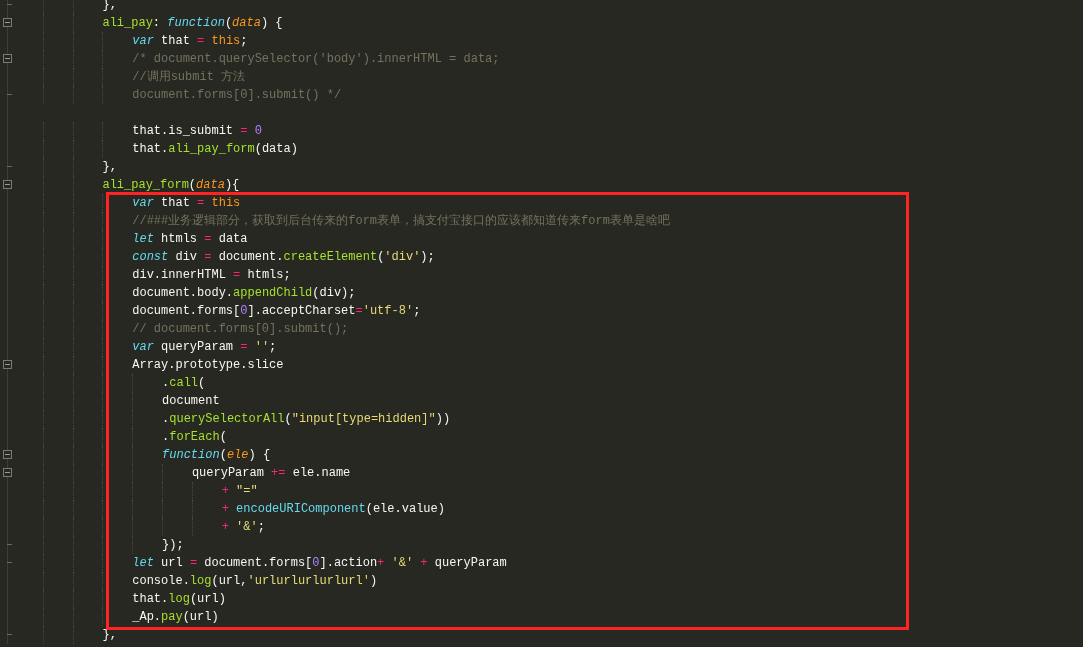 The image size is (1083, 647). Describe the element at coordinates (306, 419) in the screenshot. I see `code-line: .querySelectorAll("input[type=hidden]"))` at that location.